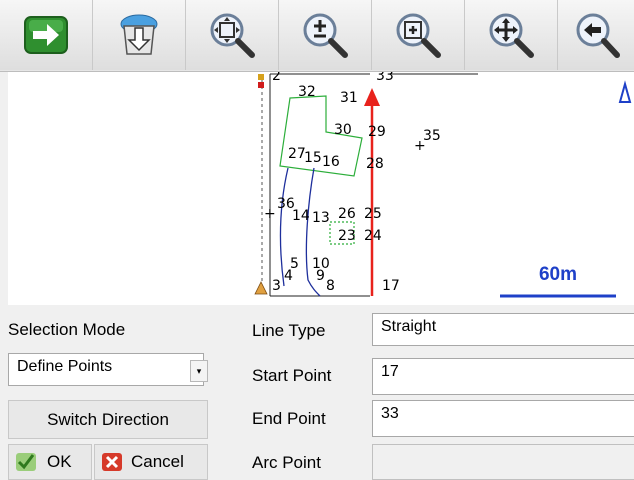  I want to click on point-label: 9, so click(320, 276).